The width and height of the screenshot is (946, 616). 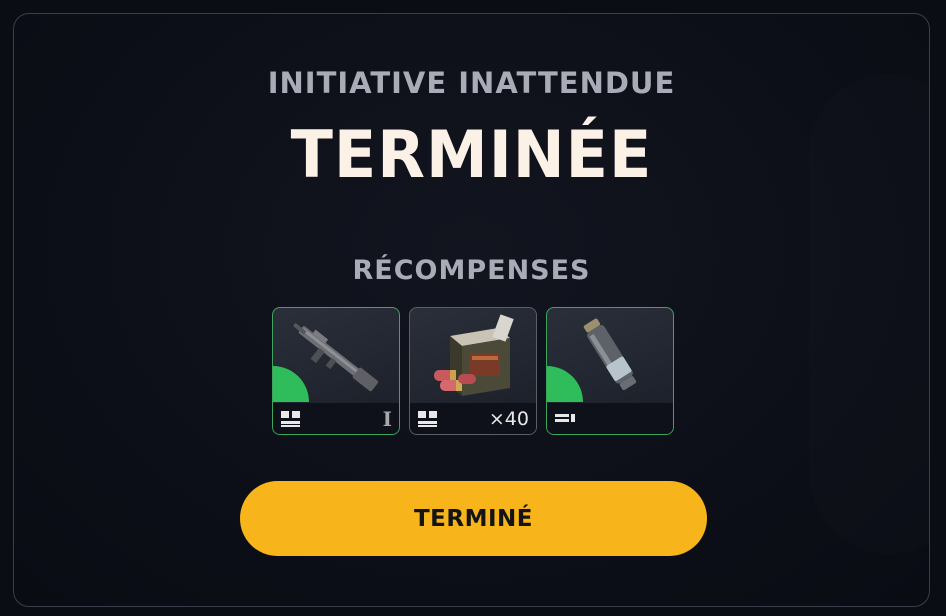 I want to click on reward-card, so click(x=610, y=371).